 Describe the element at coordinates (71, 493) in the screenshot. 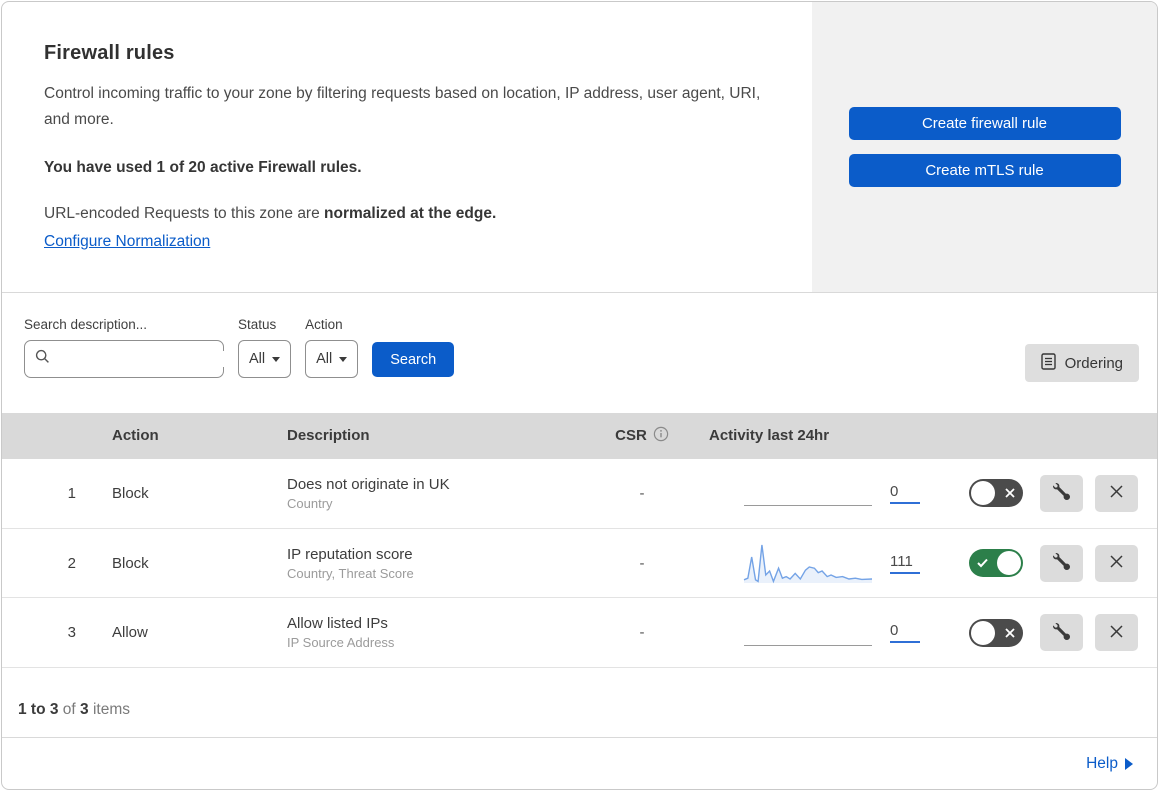

I see `rule-priority: 1` at that location.